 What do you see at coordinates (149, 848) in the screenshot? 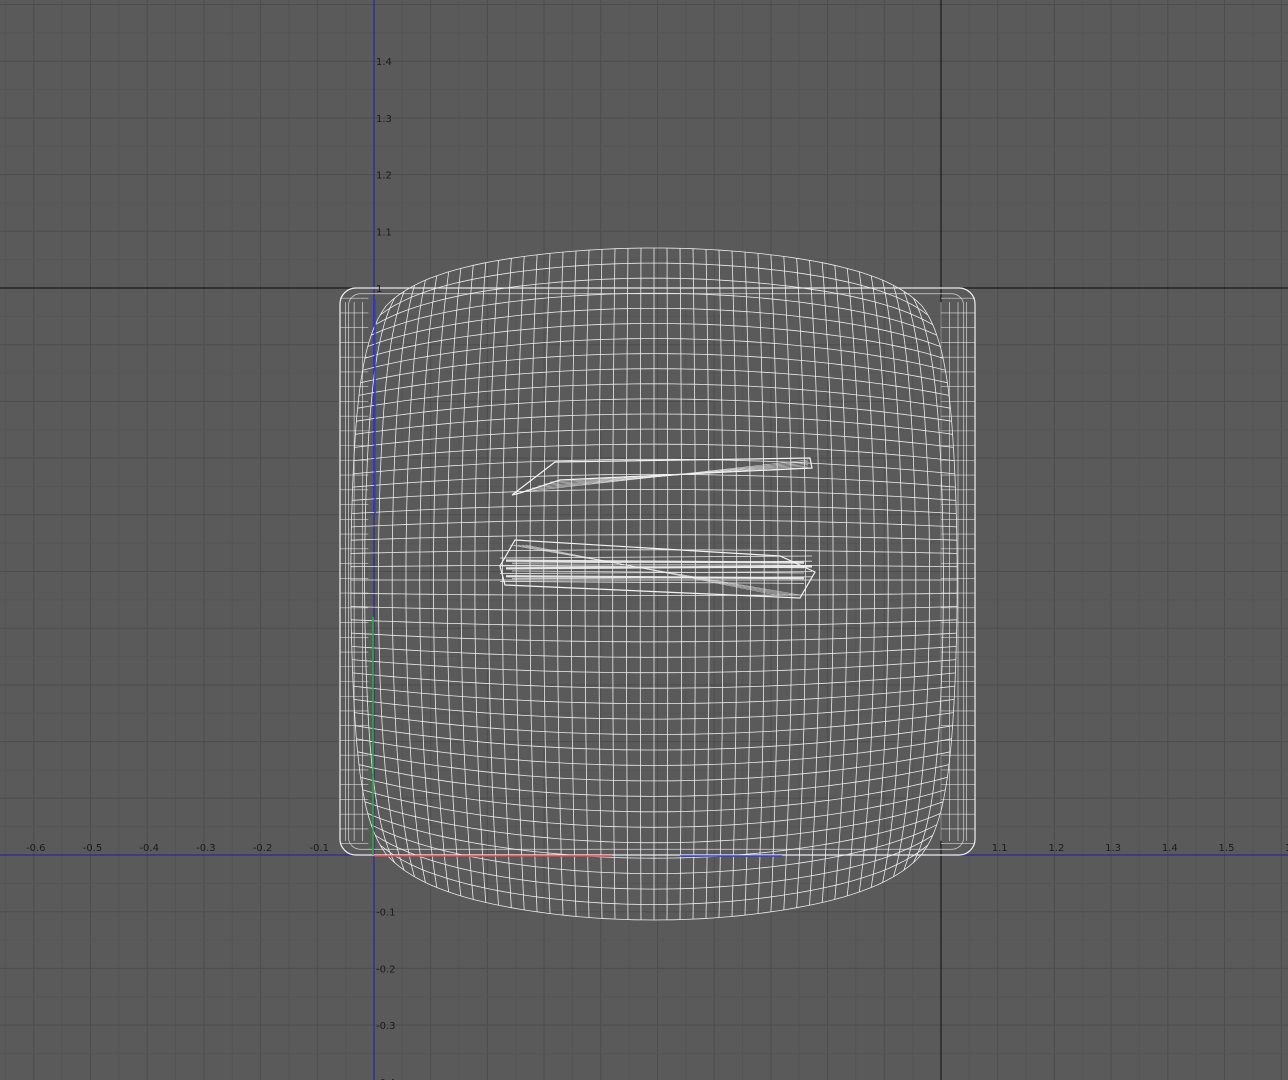
I see `u-tick-label: -0.4` at bounding box center [149, 848].